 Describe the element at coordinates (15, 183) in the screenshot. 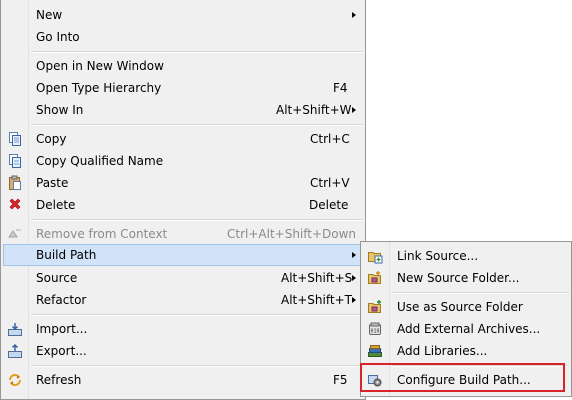

I see `paste-icon` at that location.